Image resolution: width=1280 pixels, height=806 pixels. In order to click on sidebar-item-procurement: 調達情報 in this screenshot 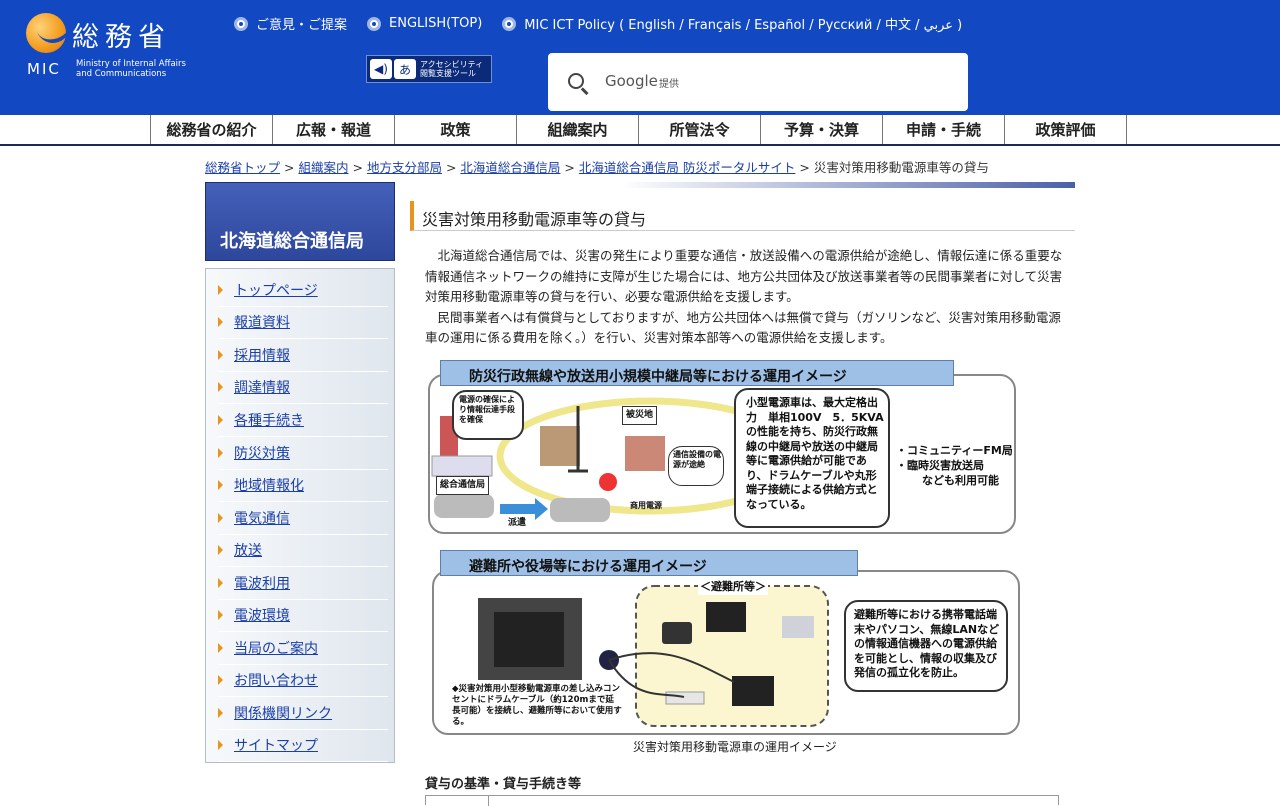, I will do `click(303, 387)`.